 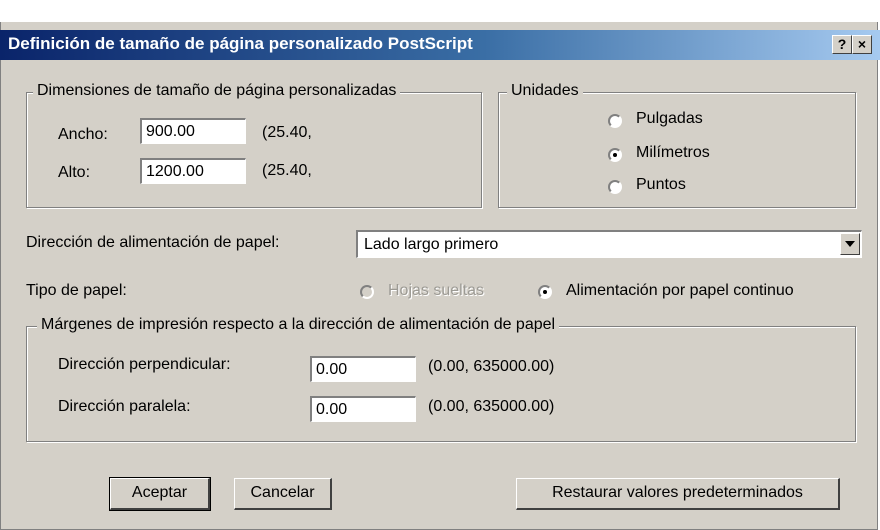 I want to click on height-note: (25.40,, so click(x=287, y=170).